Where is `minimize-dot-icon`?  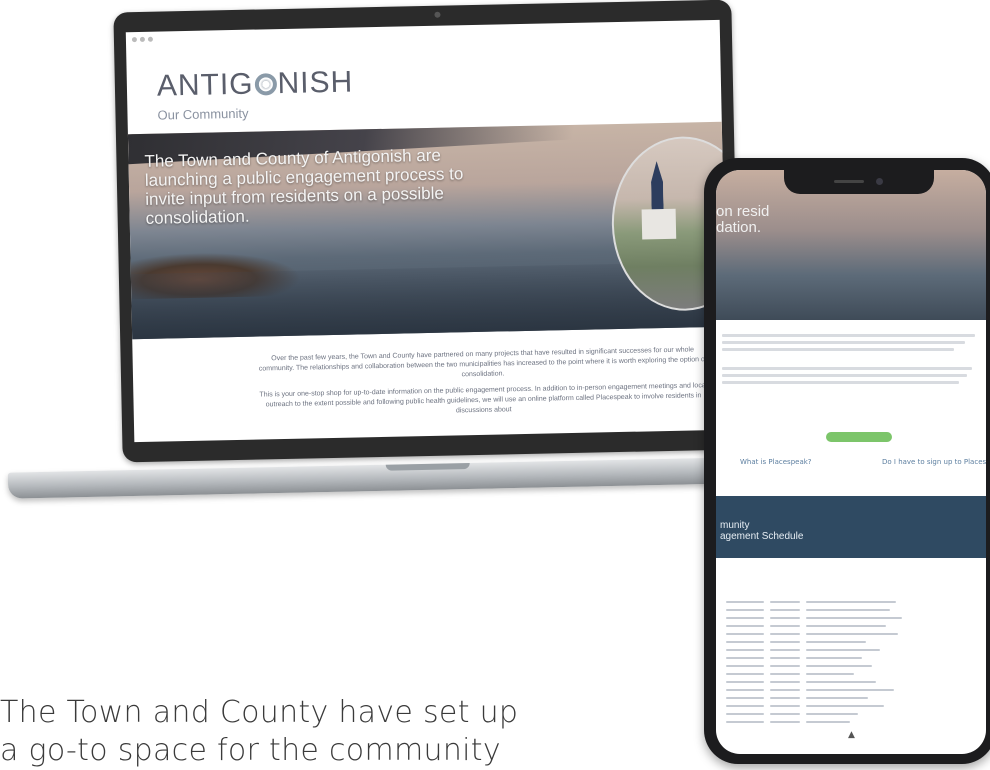 minimize-dot-icon is located at coordinates (142, 39).